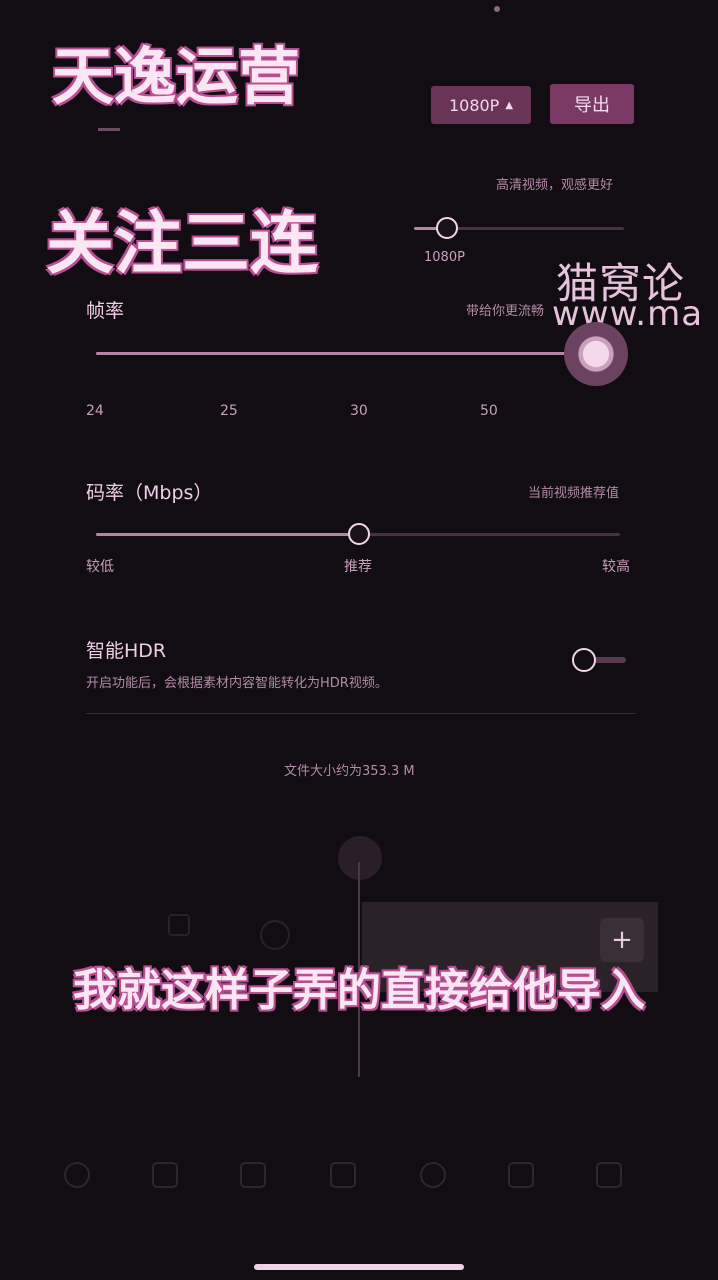 This screenshot has height=1280, width=718. Describe the element at coordinates (229, 411) in the screenshot. I see `frame-rate-tick: 25` at that location.